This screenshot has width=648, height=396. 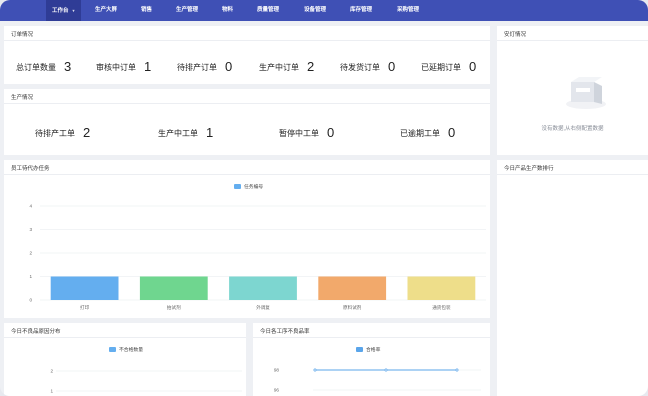 I want to click on nav-item-workbench: 工作台 ▾, so click(x=63, y=10).